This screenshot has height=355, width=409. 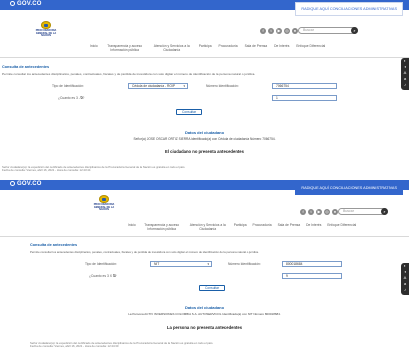 I want to click on id-number-field: 800018684, so click(x=312, y=264).